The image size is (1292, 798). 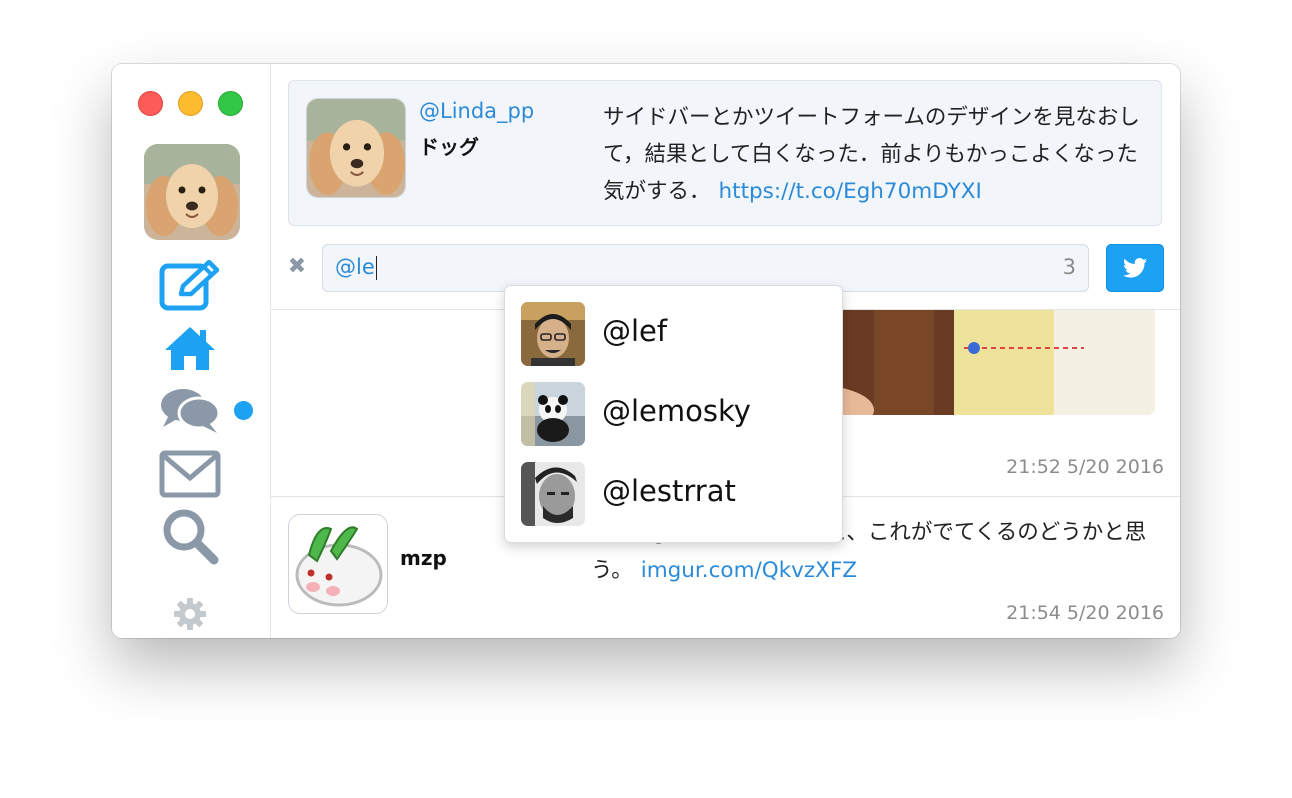 What do you see at coordinates (190, 103) in the screenshot?
I see `window-minimize-button` at bounding box center [190, 103].